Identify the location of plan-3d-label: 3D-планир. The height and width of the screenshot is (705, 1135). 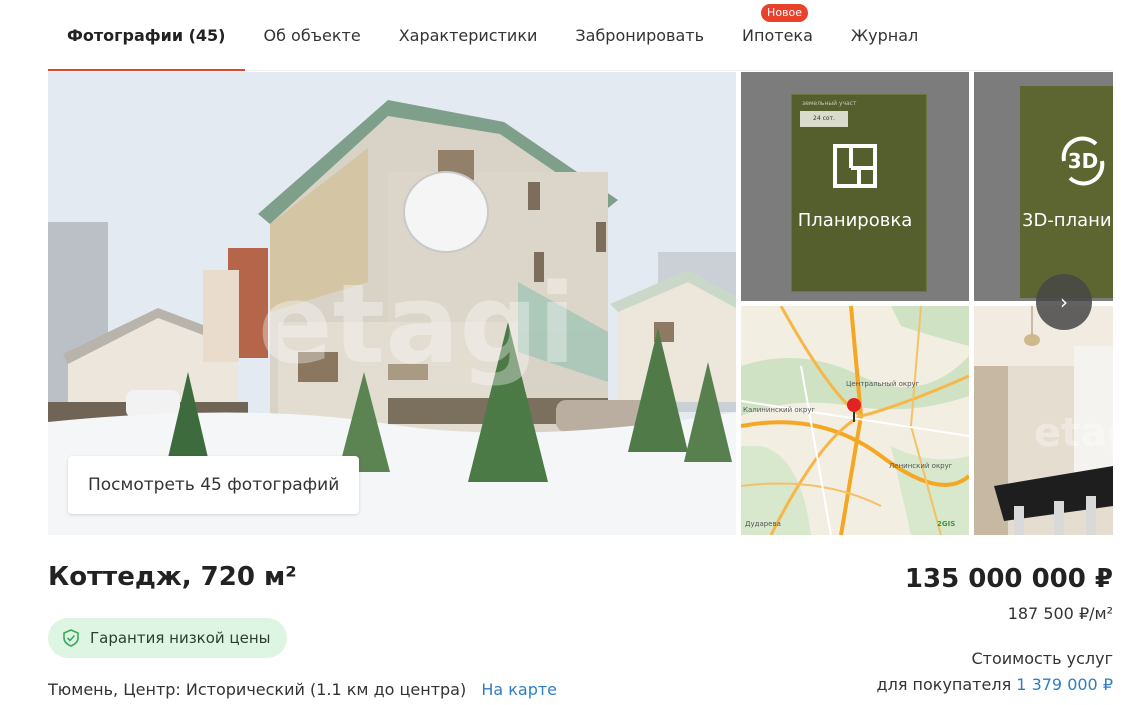
(1067, 220).